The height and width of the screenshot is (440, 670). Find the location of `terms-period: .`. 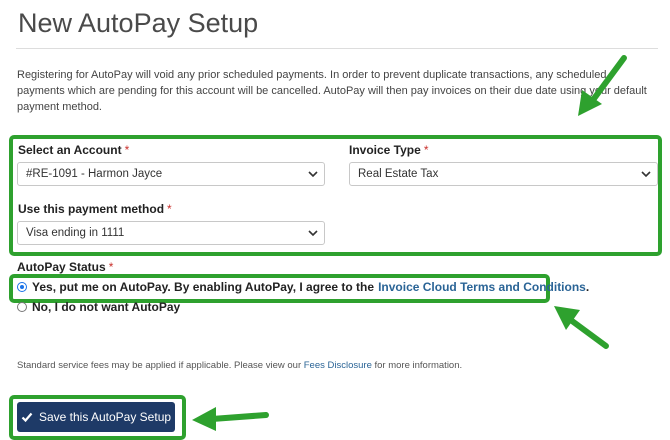

terms-period: . is located at coordinates (587, 287).